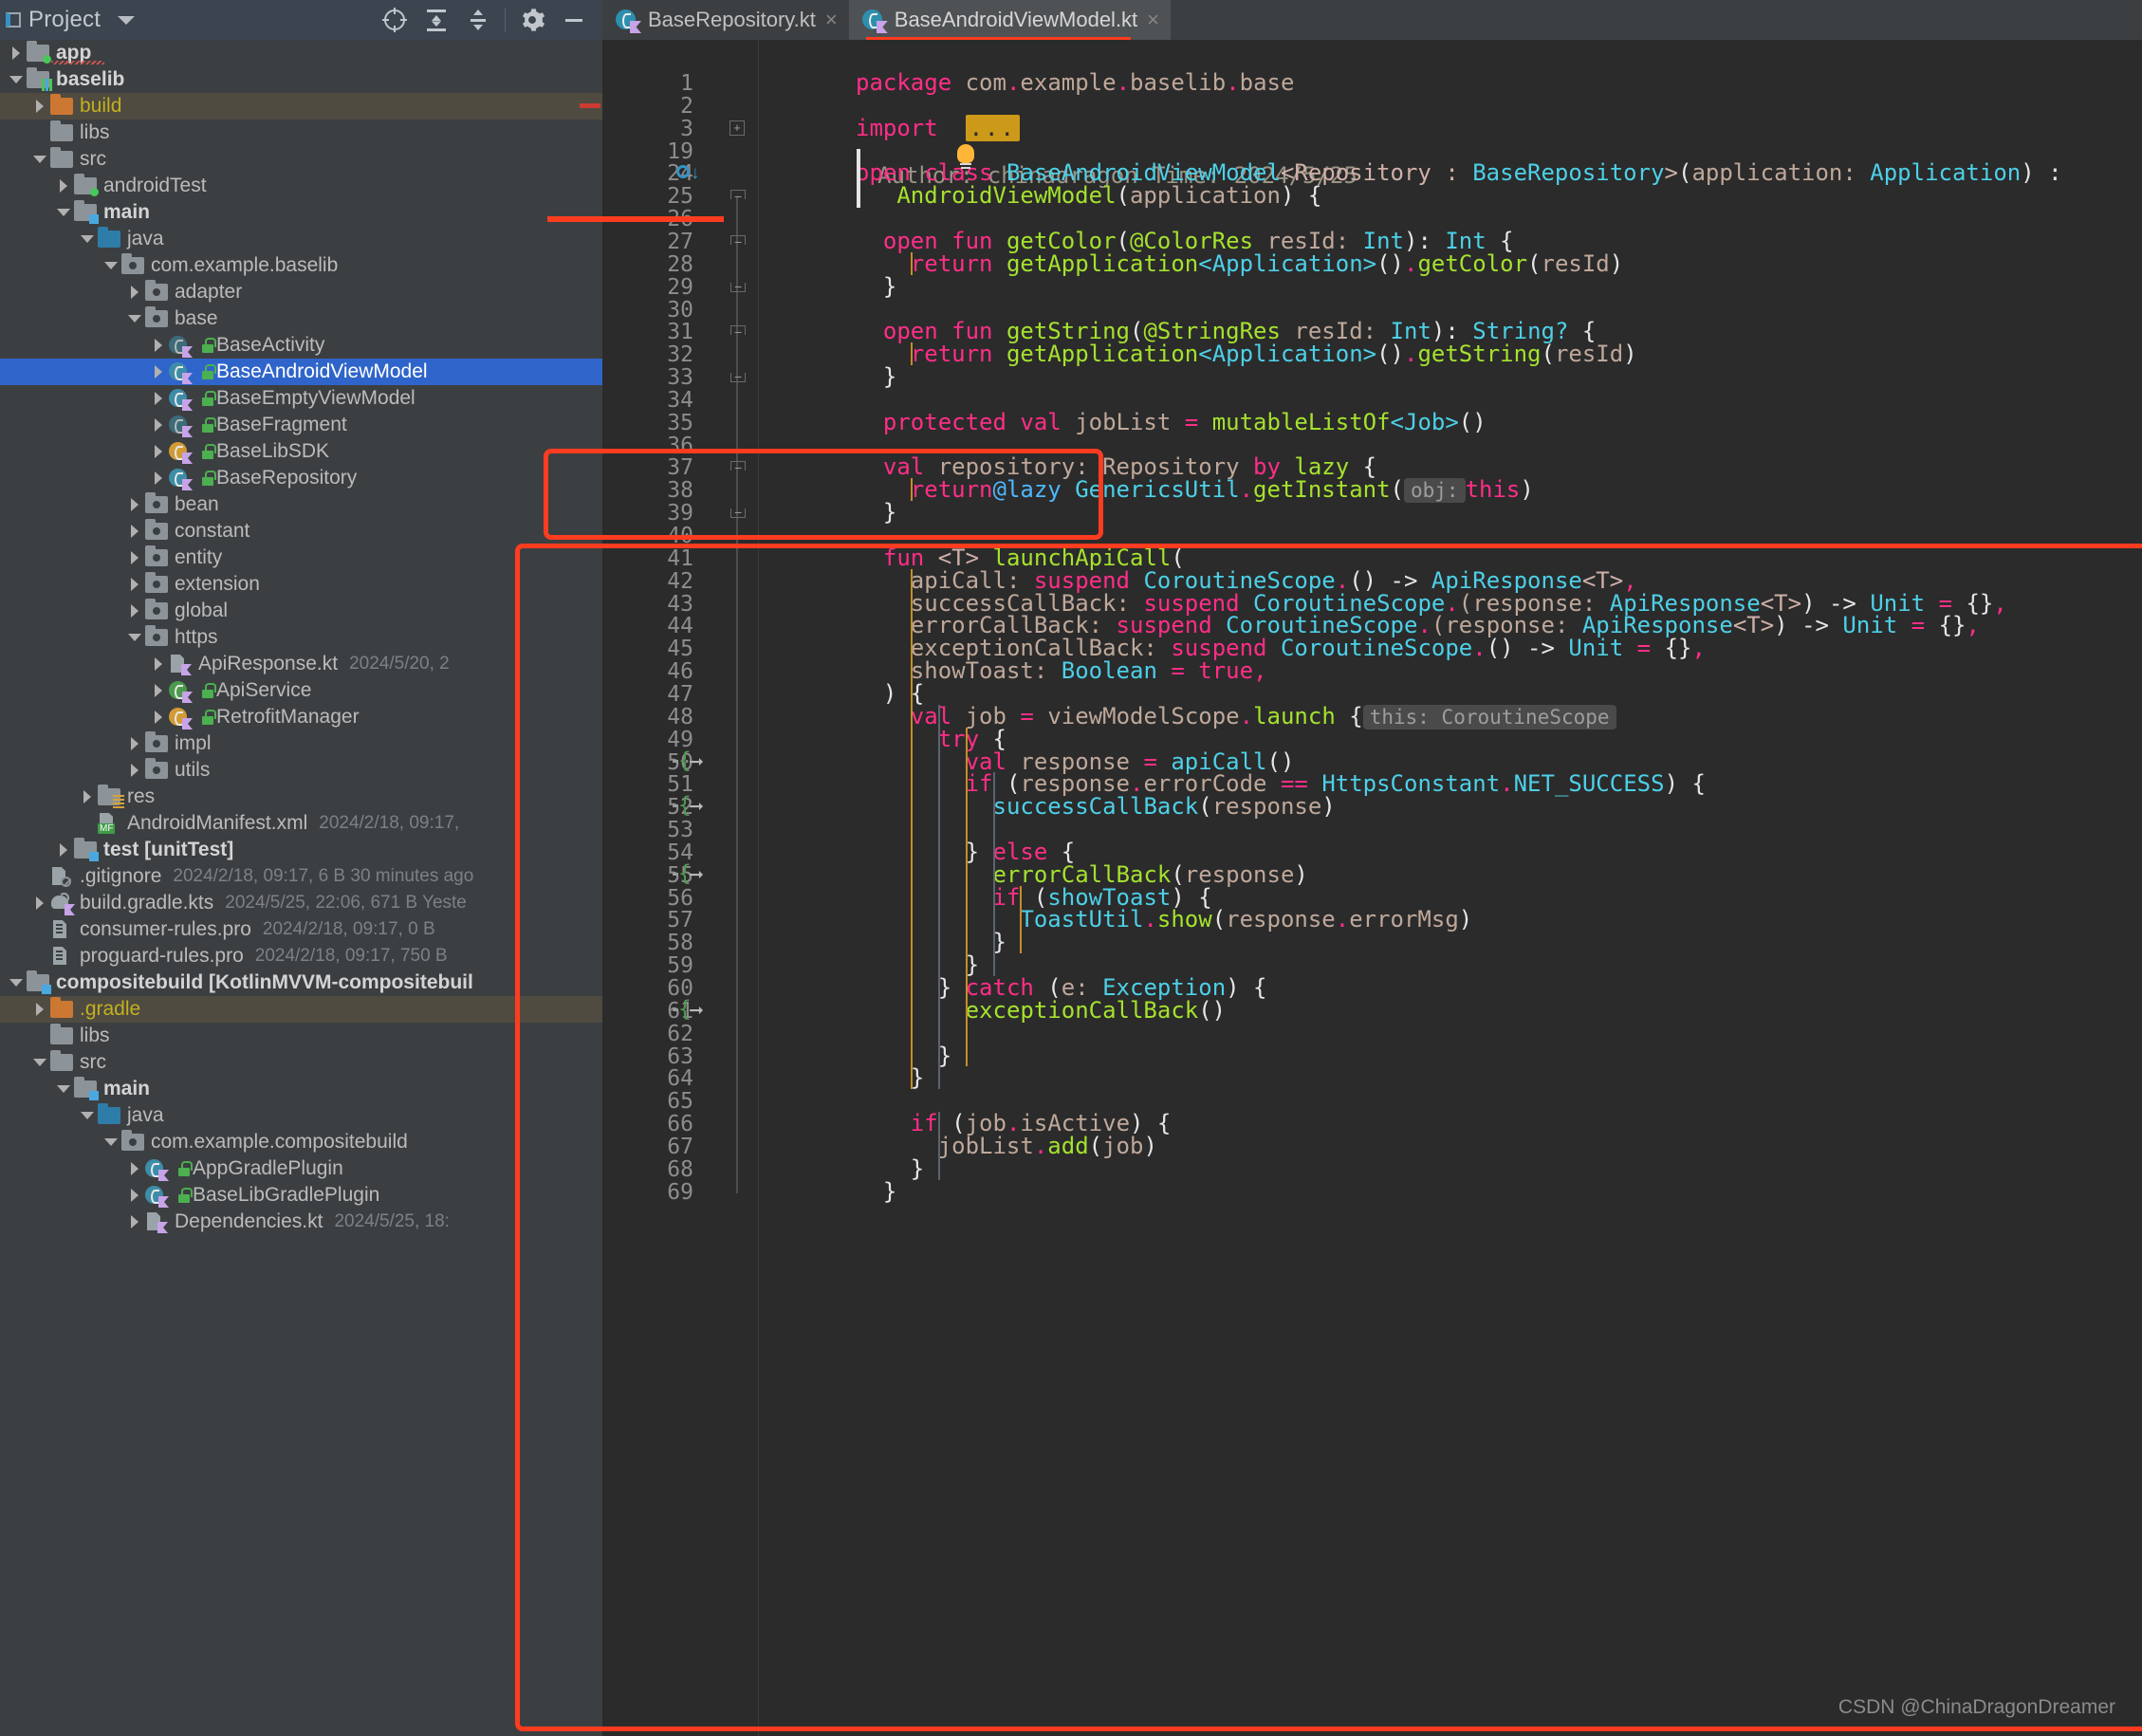 The image size is (2142, 1736). Describe the element at coordinates (301, 265) in the screenshot. I see `tree-item-com.example.baselib: com.example.baselib` at that location.